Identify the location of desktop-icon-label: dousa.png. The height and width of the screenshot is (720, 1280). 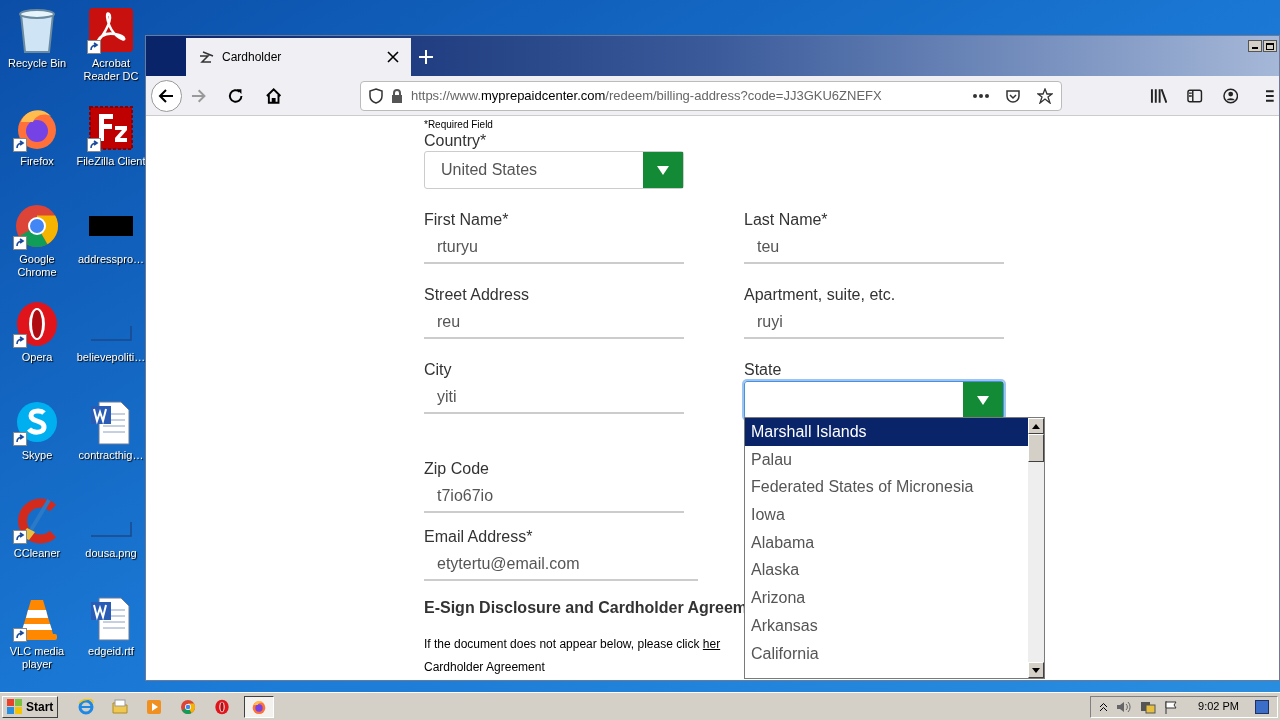
(111, 553).